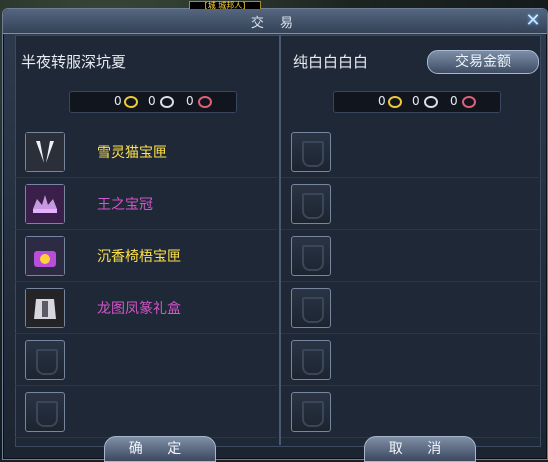 Image resolution: width=548 pixels, height=462 pixels. I want to click on left-copper-value: 0, so click(190, 101).